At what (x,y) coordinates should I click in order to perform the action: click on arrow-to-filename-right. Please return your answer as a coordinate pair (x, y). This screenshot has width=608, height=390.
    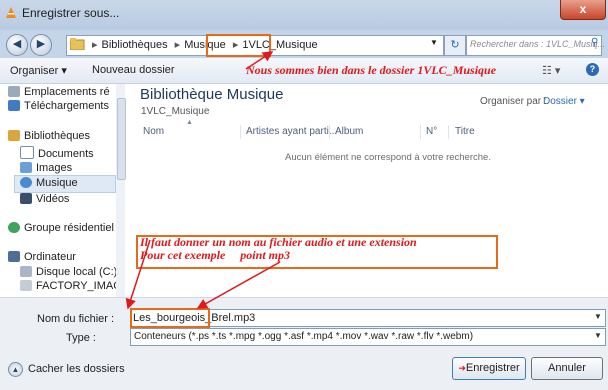
    Looking at the image, I should click on (238, 285).